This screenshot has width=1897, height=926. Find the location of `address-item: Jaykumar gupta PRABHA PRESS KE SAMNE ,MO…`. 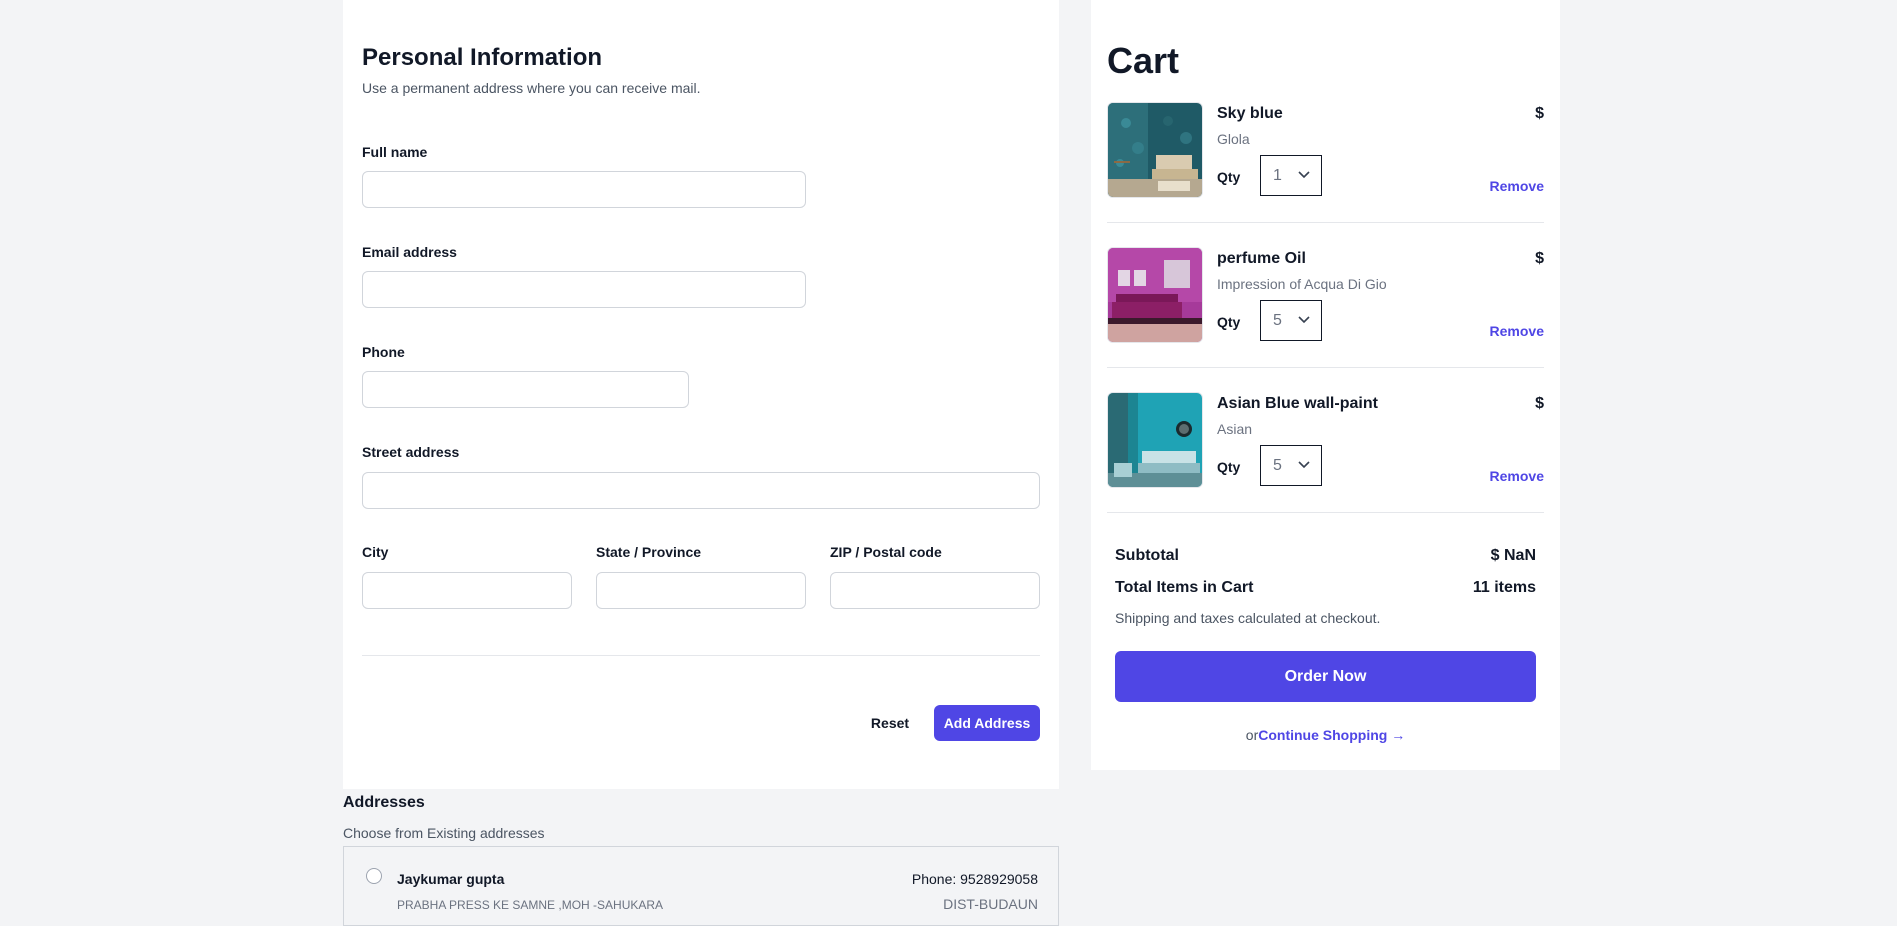

address-item: Jaykumar gupta PRABHA PRESS KE SAMNE ,MO… is located at coordinates (701, 886).